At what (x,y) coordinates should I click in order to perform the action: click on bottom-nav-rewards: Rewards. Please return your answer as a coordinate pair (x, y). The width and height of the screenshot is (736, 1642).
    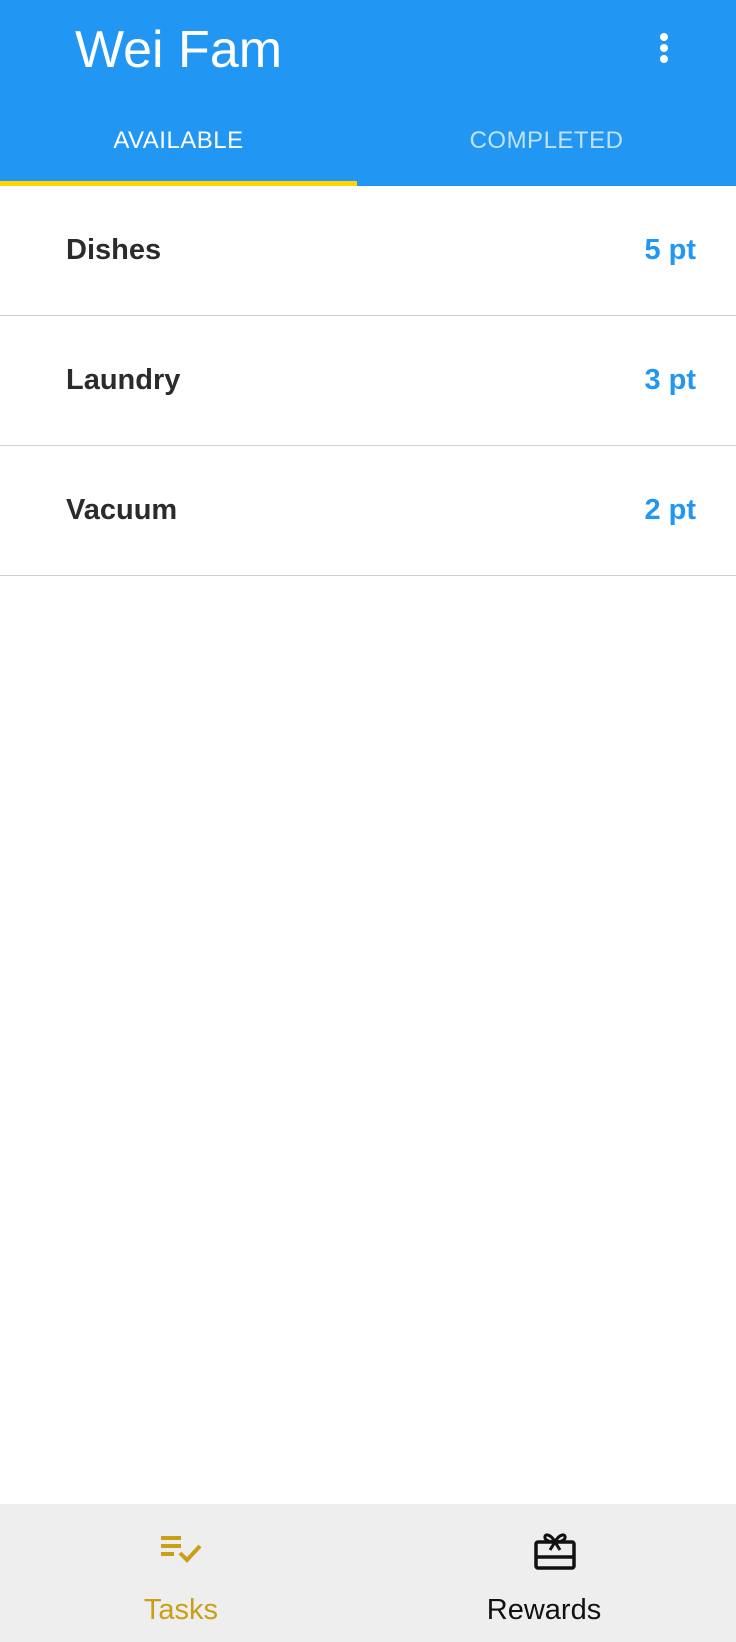
    Looking at the image, I should click on (552, 1573).